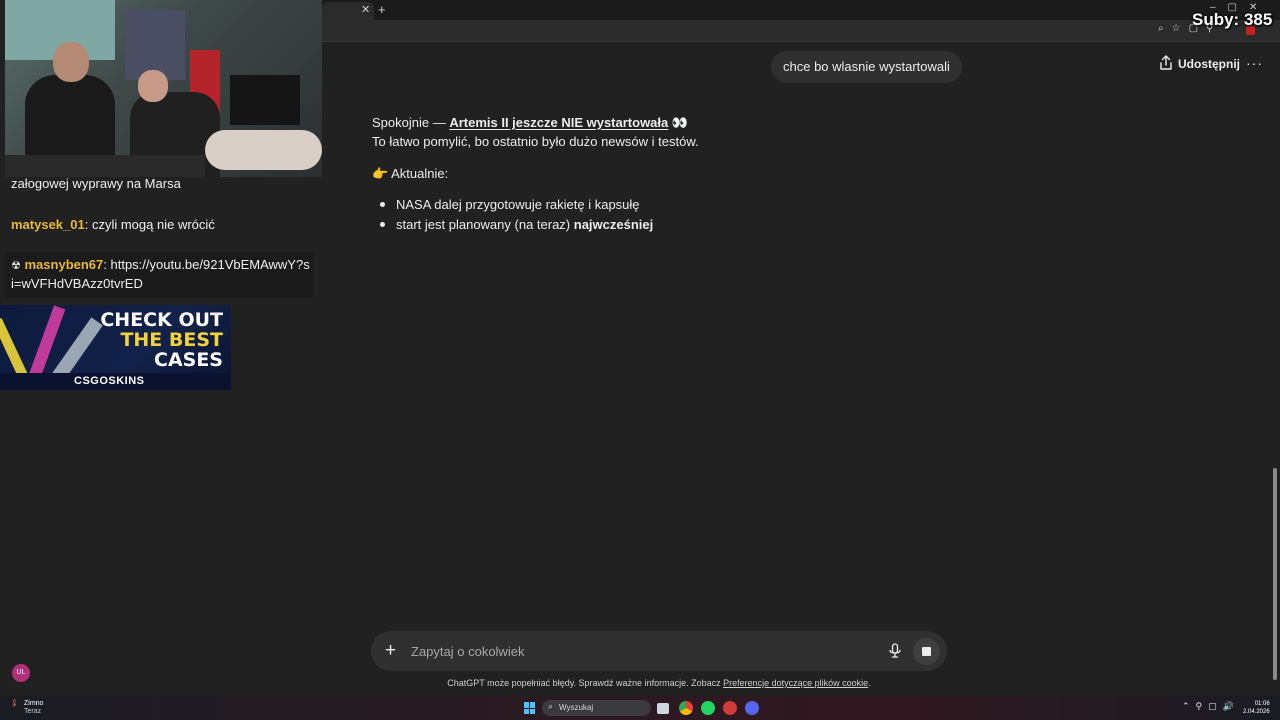 Image resolution: width=1280 pixels, height=720 pixels. What do you see at coordinates (1254, 63) in the screenshot?
I see `more-options-button: ···` at bounding box center [1254, 63].